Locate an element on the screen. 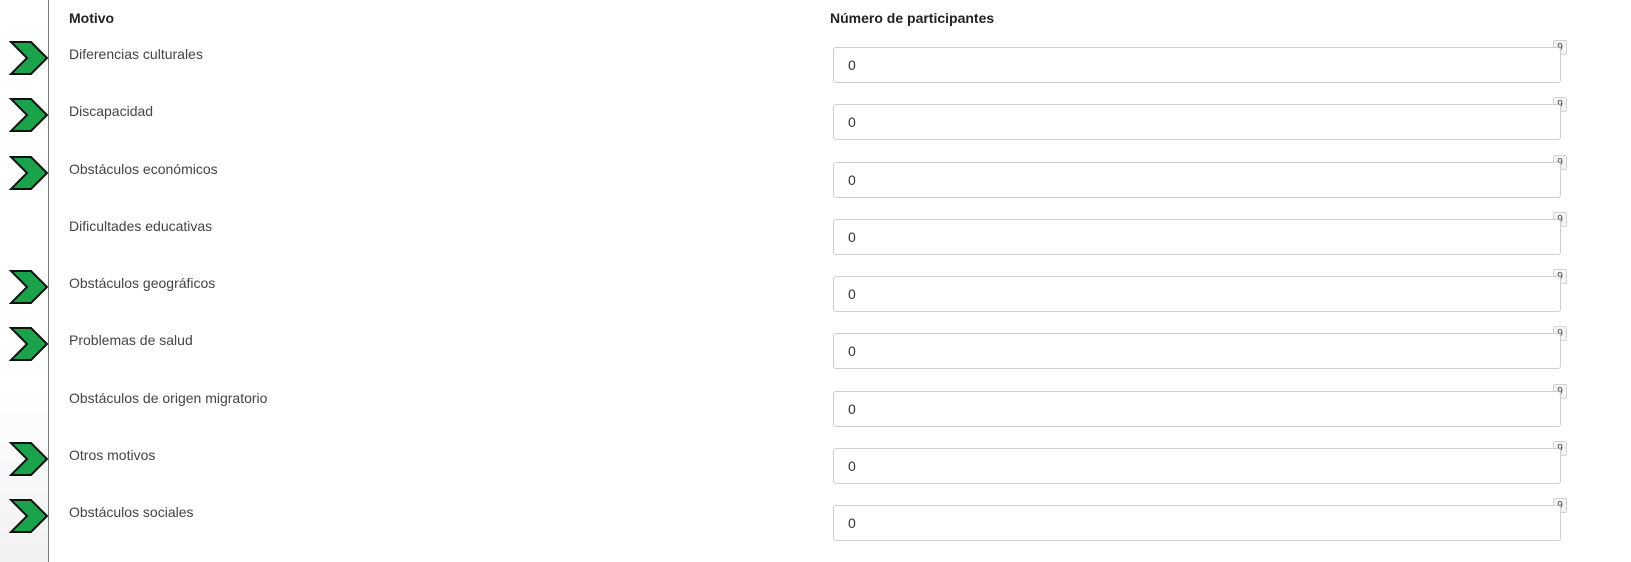 The height and width of the screenshot is (562, 1631). motivo-label: Problemas de salud is located at coordinates (131, 340).